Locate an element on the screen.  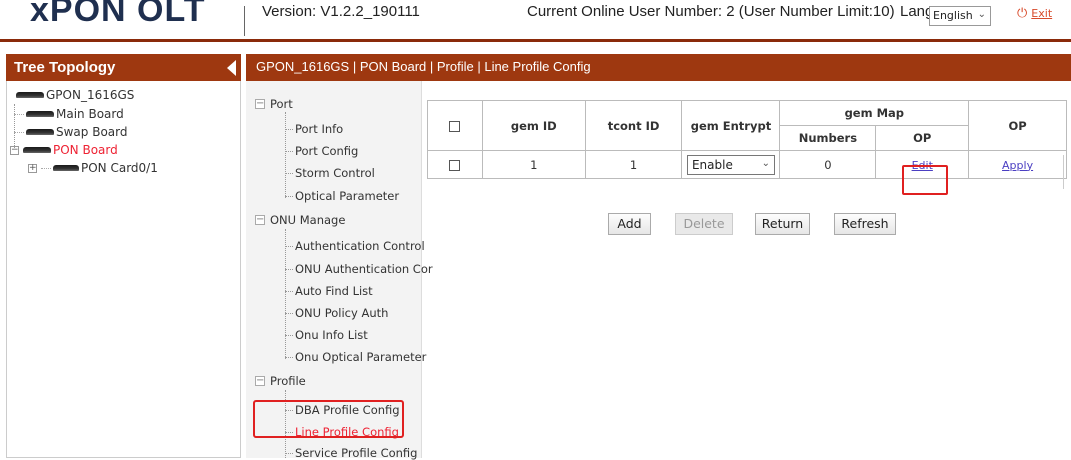
menu-item-authentication-control: Authentication Control is located at coordinates (355, 246).